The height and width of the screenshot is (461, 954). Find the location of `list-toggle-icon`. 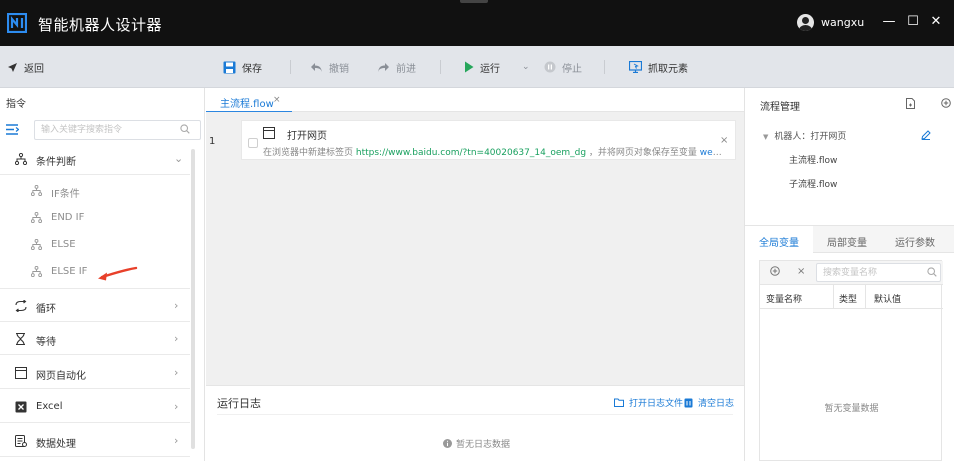

list-toggle-icon is located at coordinates (12, 129).